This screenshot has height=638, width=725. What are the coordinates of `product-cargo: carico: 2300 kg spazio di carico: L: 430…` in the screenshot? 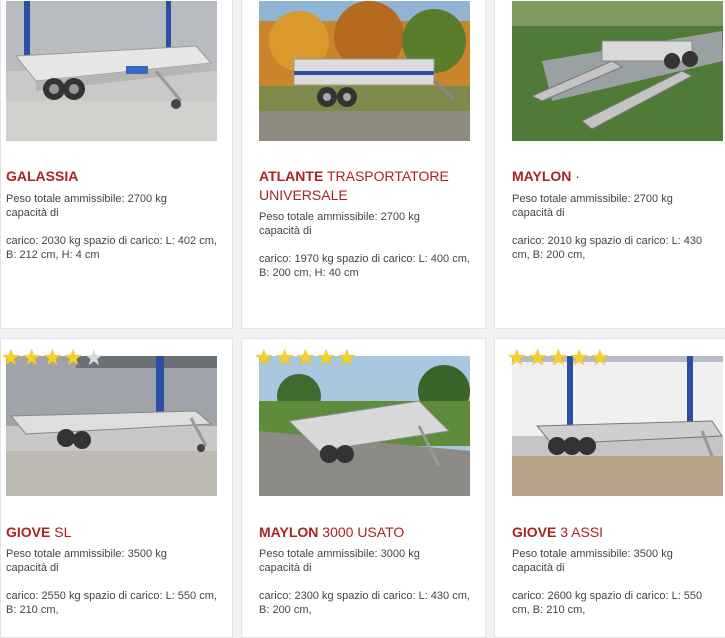 It's located at (364, 603).